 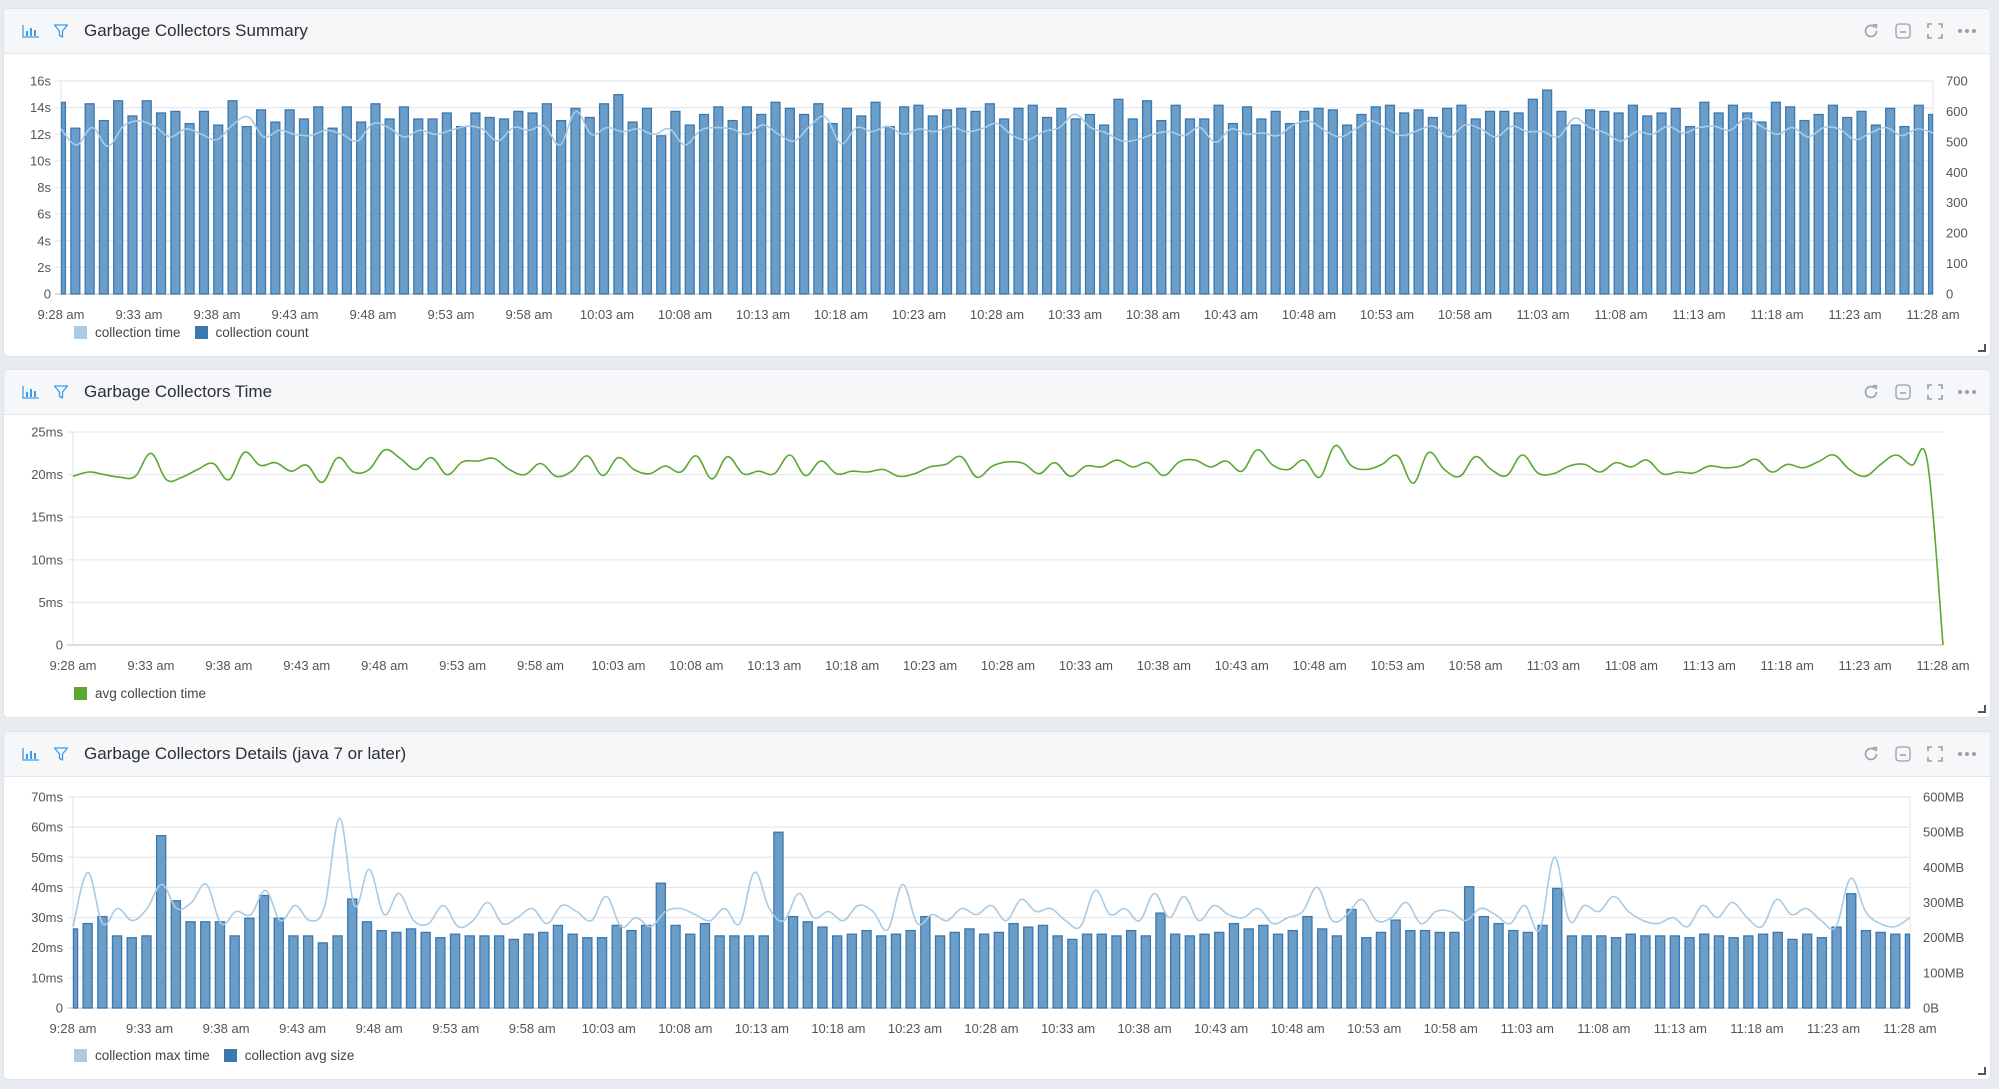 I want to click on x-tick-label: 10:18 am, so click(x=838, y=1028).